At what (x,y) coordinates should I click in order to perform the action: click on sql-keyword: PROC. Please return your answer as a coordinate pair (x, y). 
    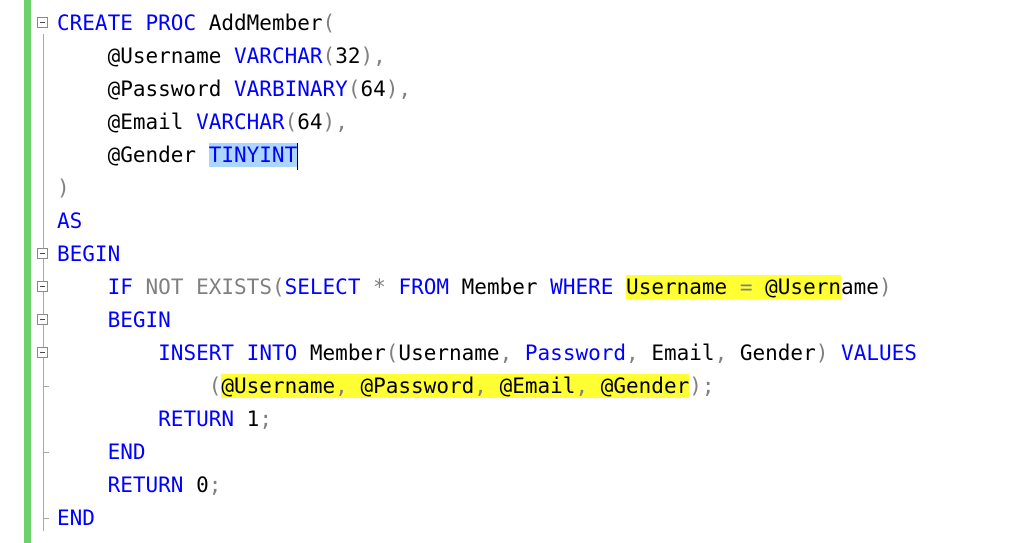
    Looking at the image, I should click on (171, 23).